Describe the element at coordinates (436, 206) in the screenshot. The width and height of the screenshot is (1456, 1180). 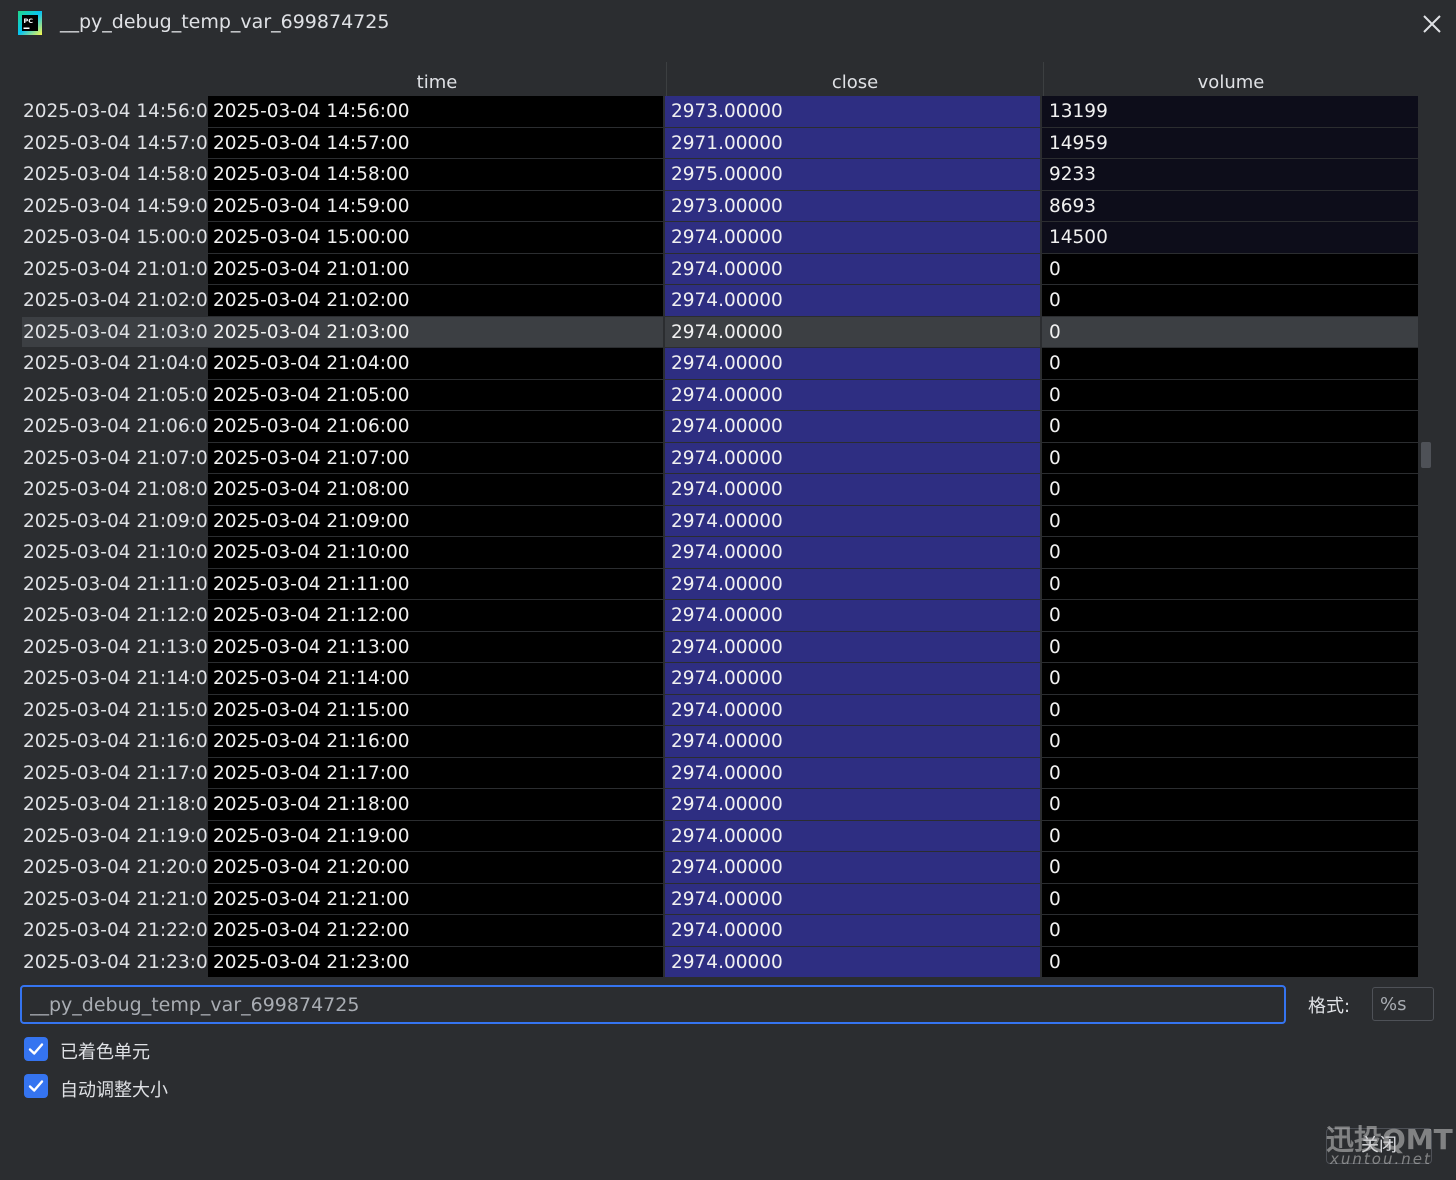
I see `time-cell: 2025-03-04 14:59:00` at that location.